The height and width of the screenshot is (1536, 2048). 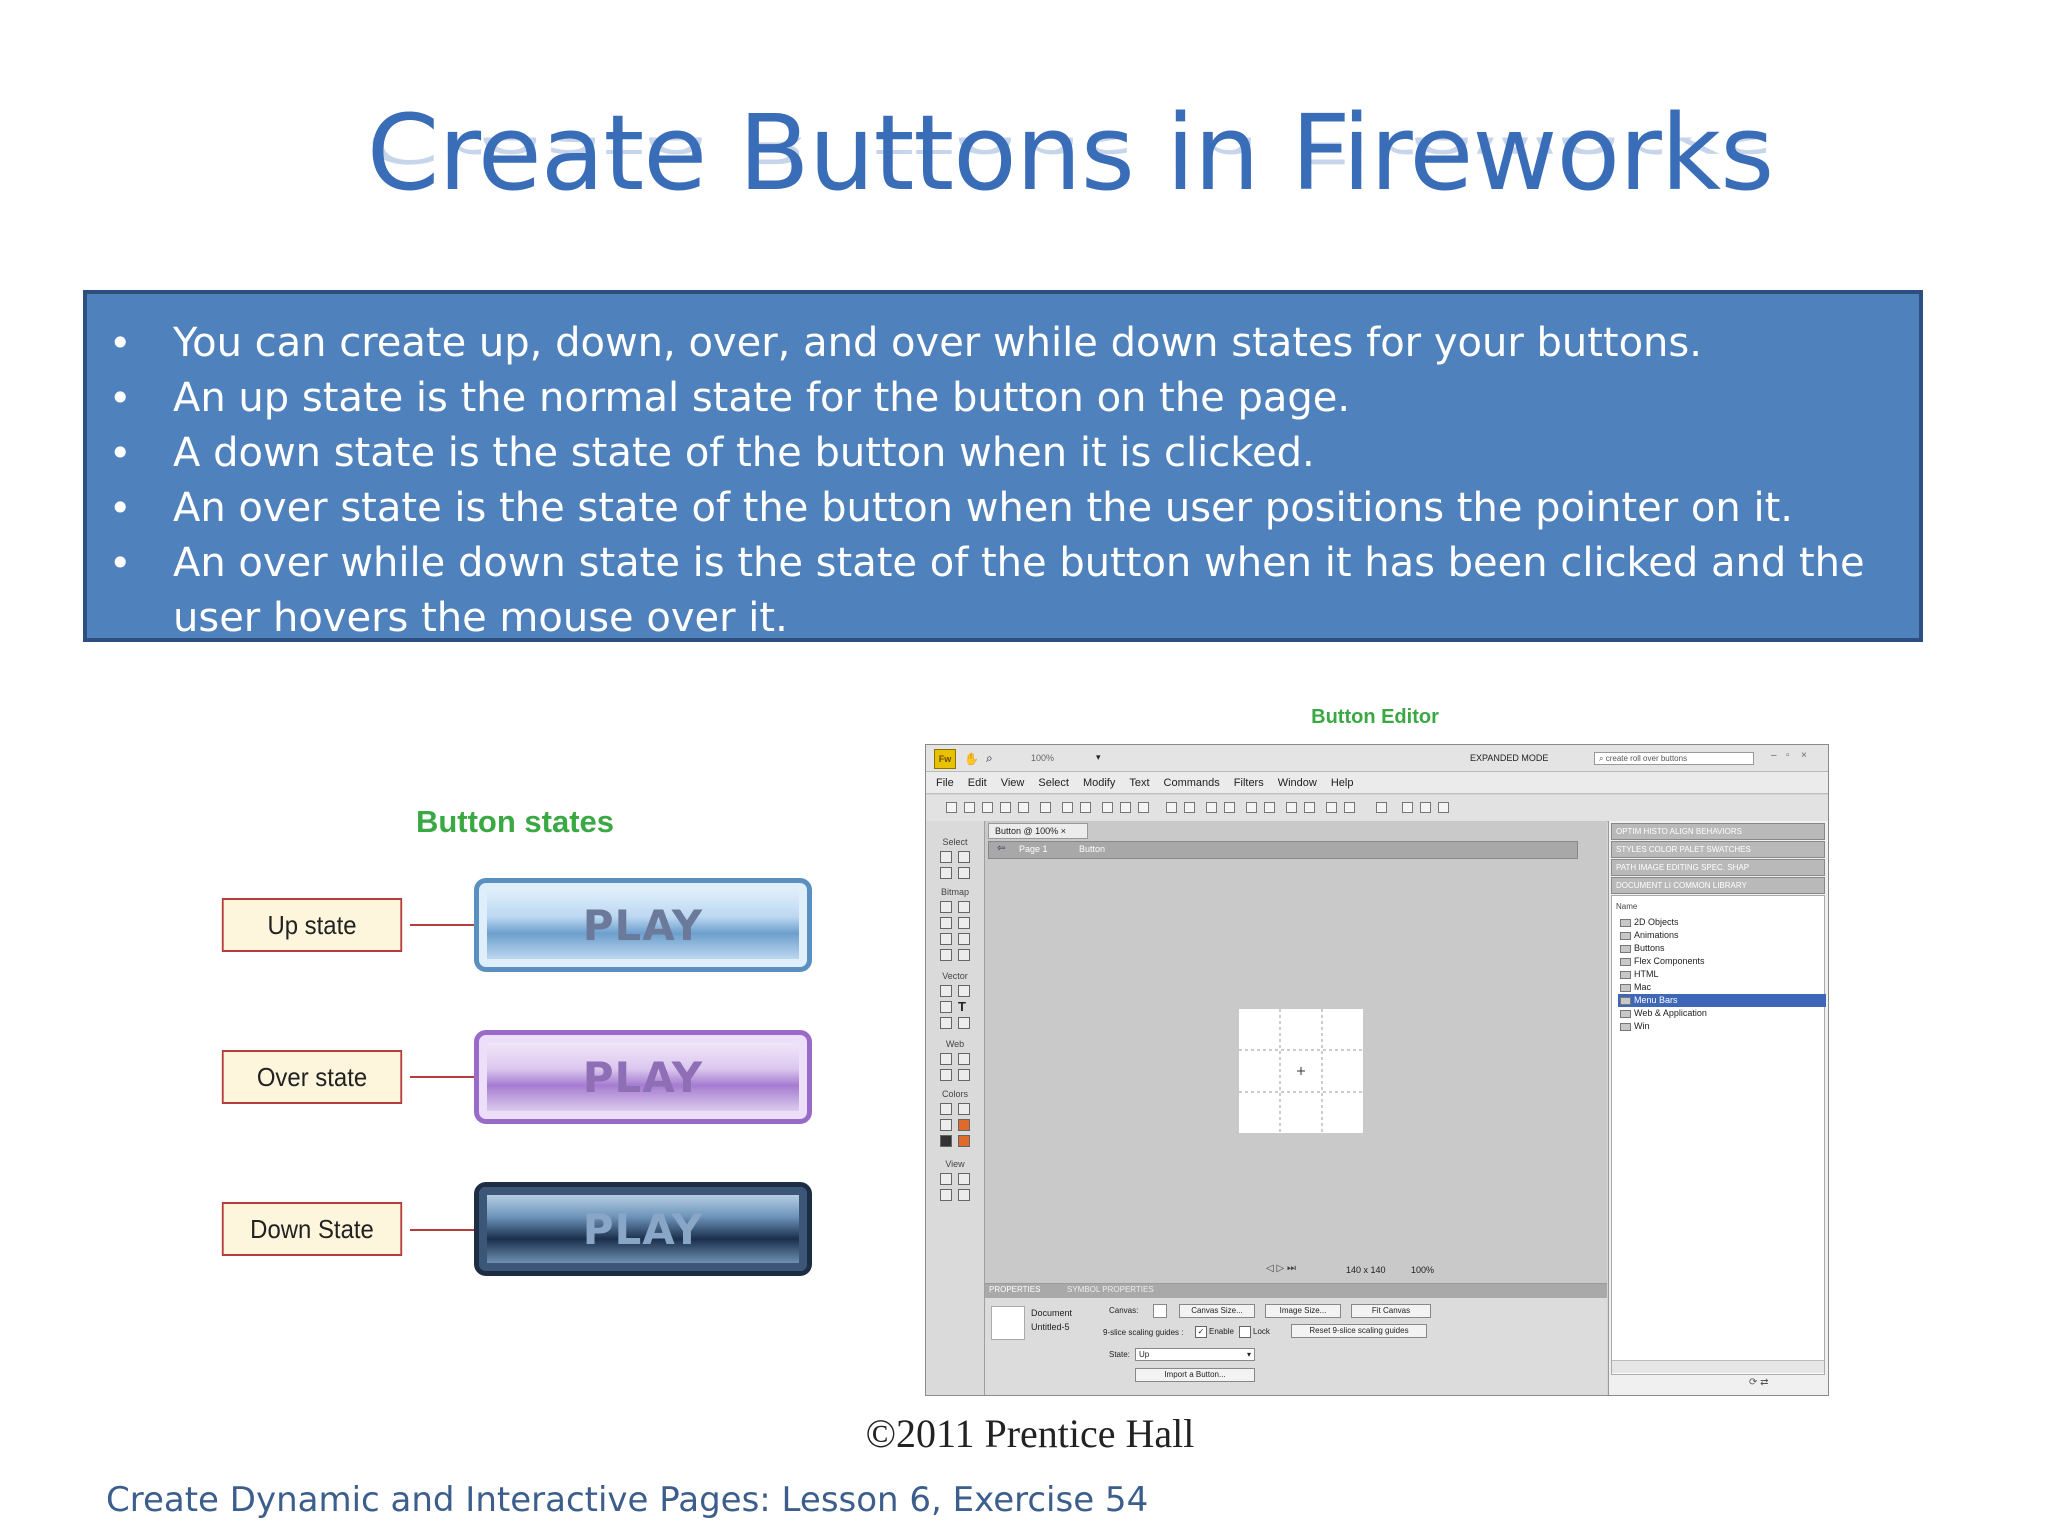 What do you see at coordinates (1092, 849) in the screenshot?
I see `breadcrumb-button: Button` at bounding box center [1092, 849].